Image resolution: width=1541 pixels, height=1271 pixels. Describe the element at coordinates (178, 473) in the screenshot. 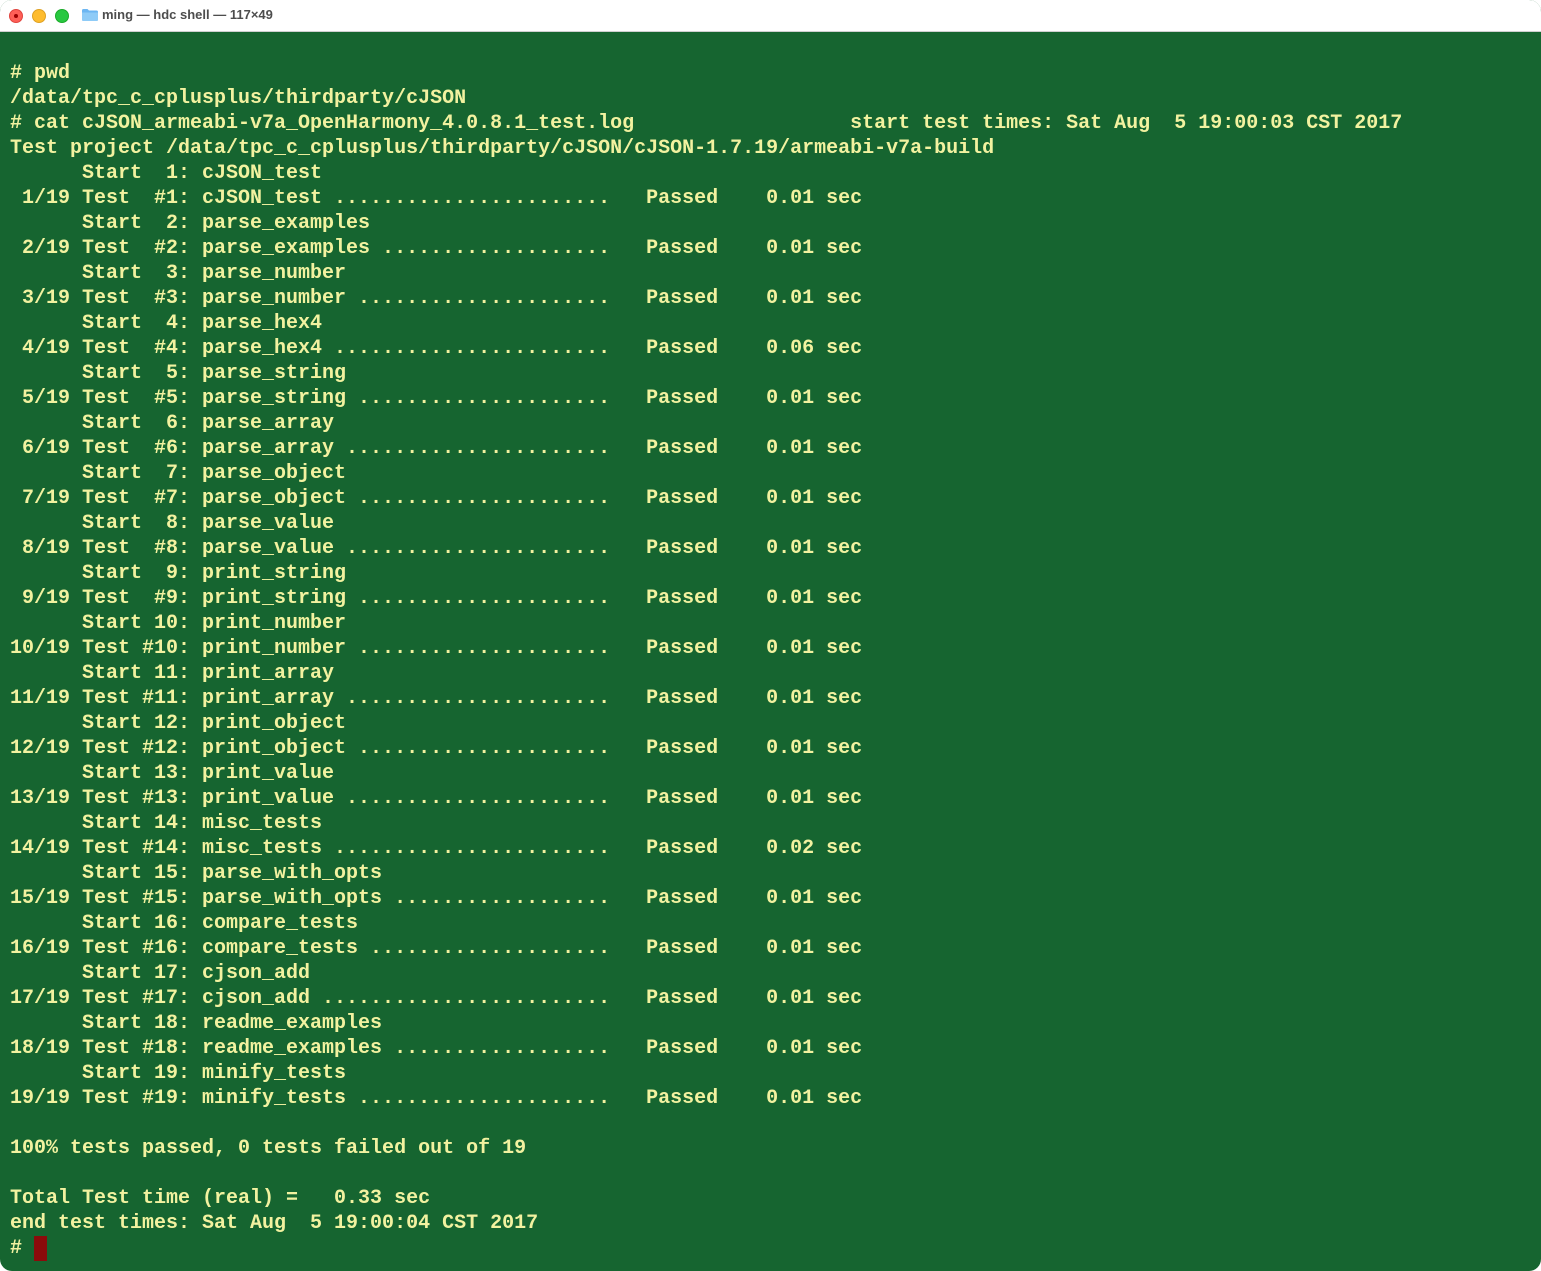

I see `terminal-line: Start 7: parse_object` at that location.